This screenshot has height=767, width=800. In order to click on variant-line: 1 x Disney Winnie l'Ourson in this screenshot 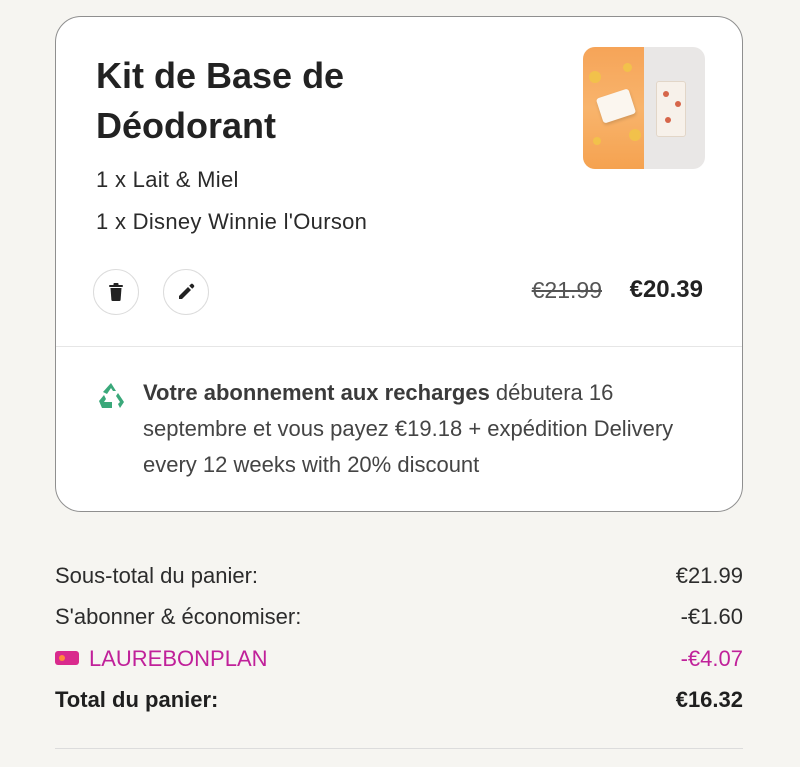, I will do `click(232, 221)`.